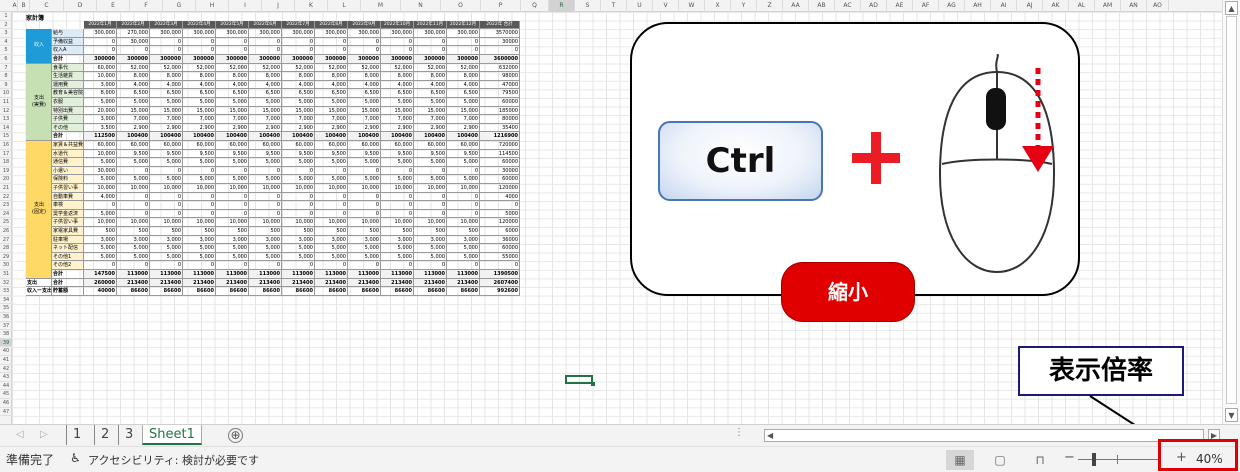  Describe the element at coordinates (6, 248) in the screenshot. I see `row-header-28: 28` at that location.